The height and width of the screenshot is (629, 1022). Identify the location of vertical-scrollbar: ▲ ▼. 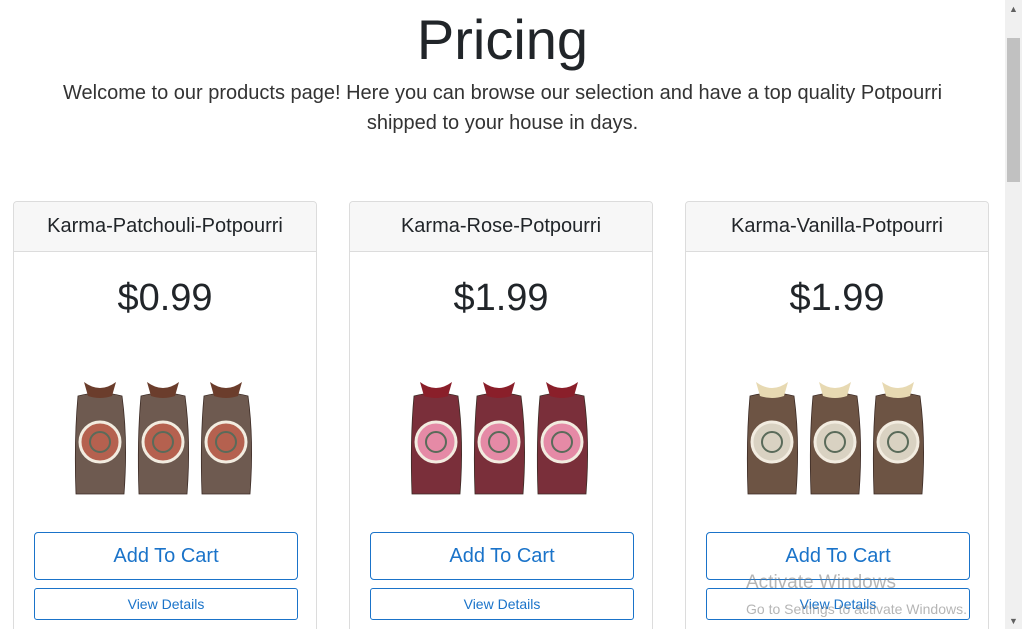
(1013, 314).